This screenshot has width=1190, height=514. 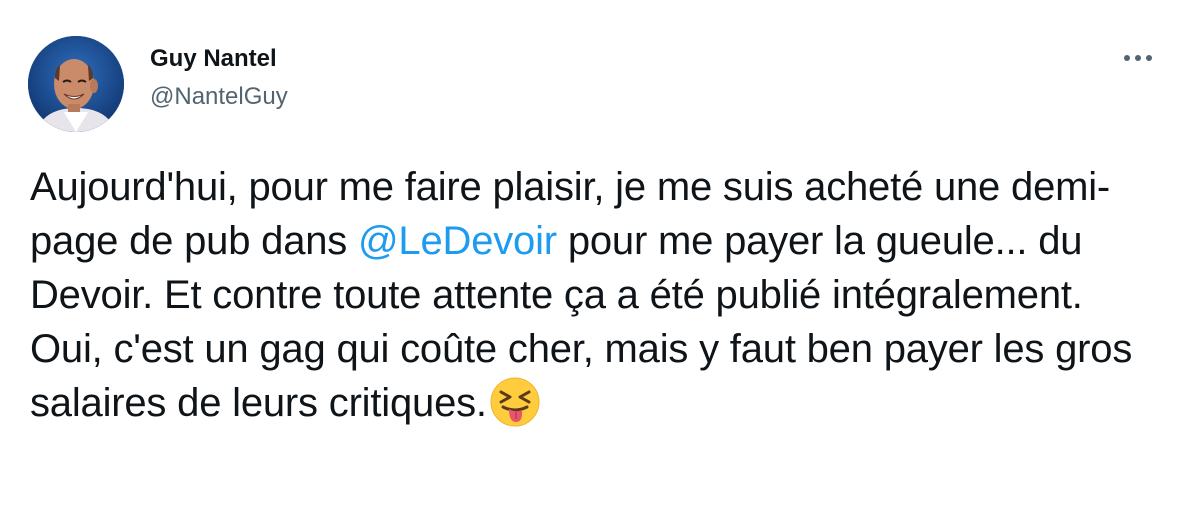 What do you see at coordinates (76, 84) in the screenshot?
I see `avatar` at bounding box center [76, 84].